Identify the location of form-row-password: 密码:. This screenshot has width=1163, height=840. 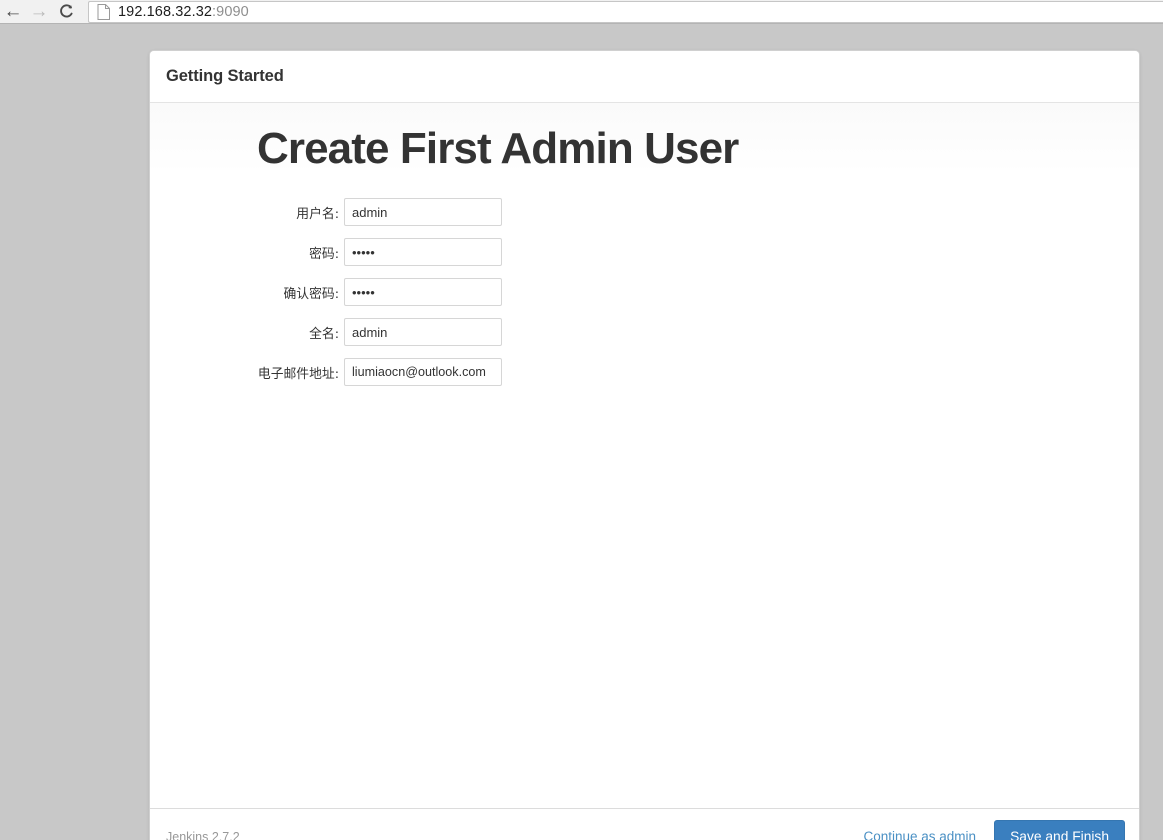
(644, 252).